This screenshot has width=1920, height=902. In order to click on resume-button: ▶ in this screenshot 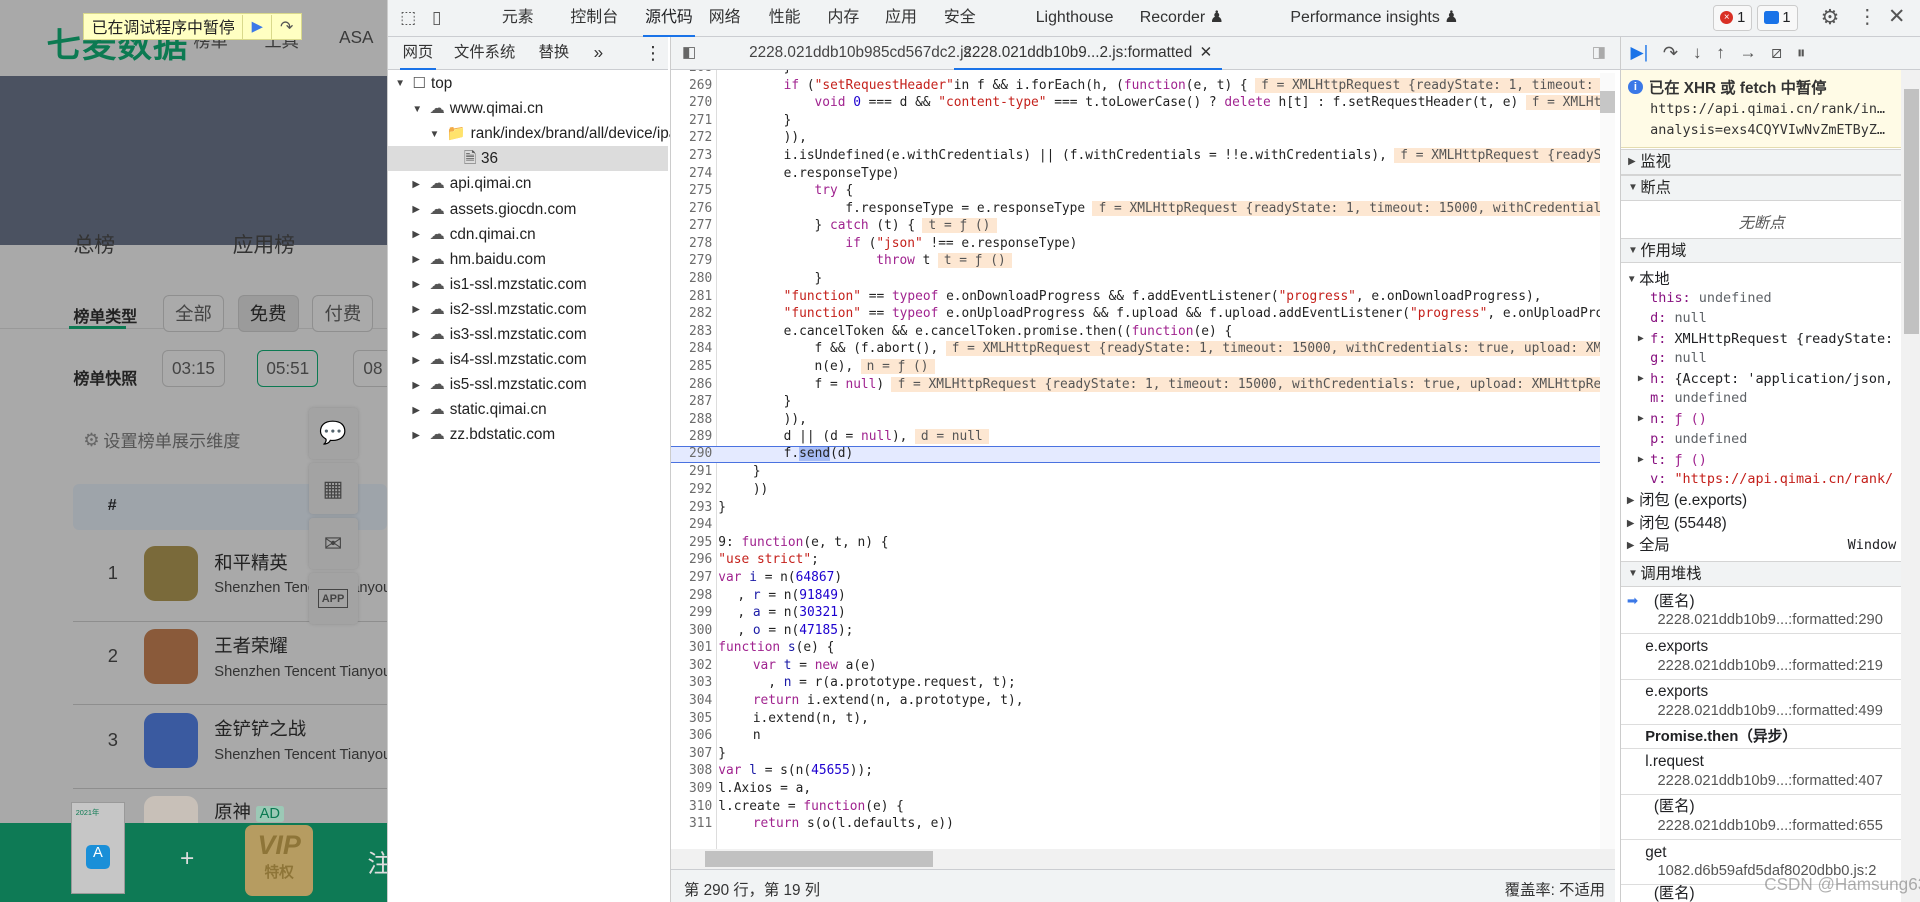, I will do `click(256, 27)`.